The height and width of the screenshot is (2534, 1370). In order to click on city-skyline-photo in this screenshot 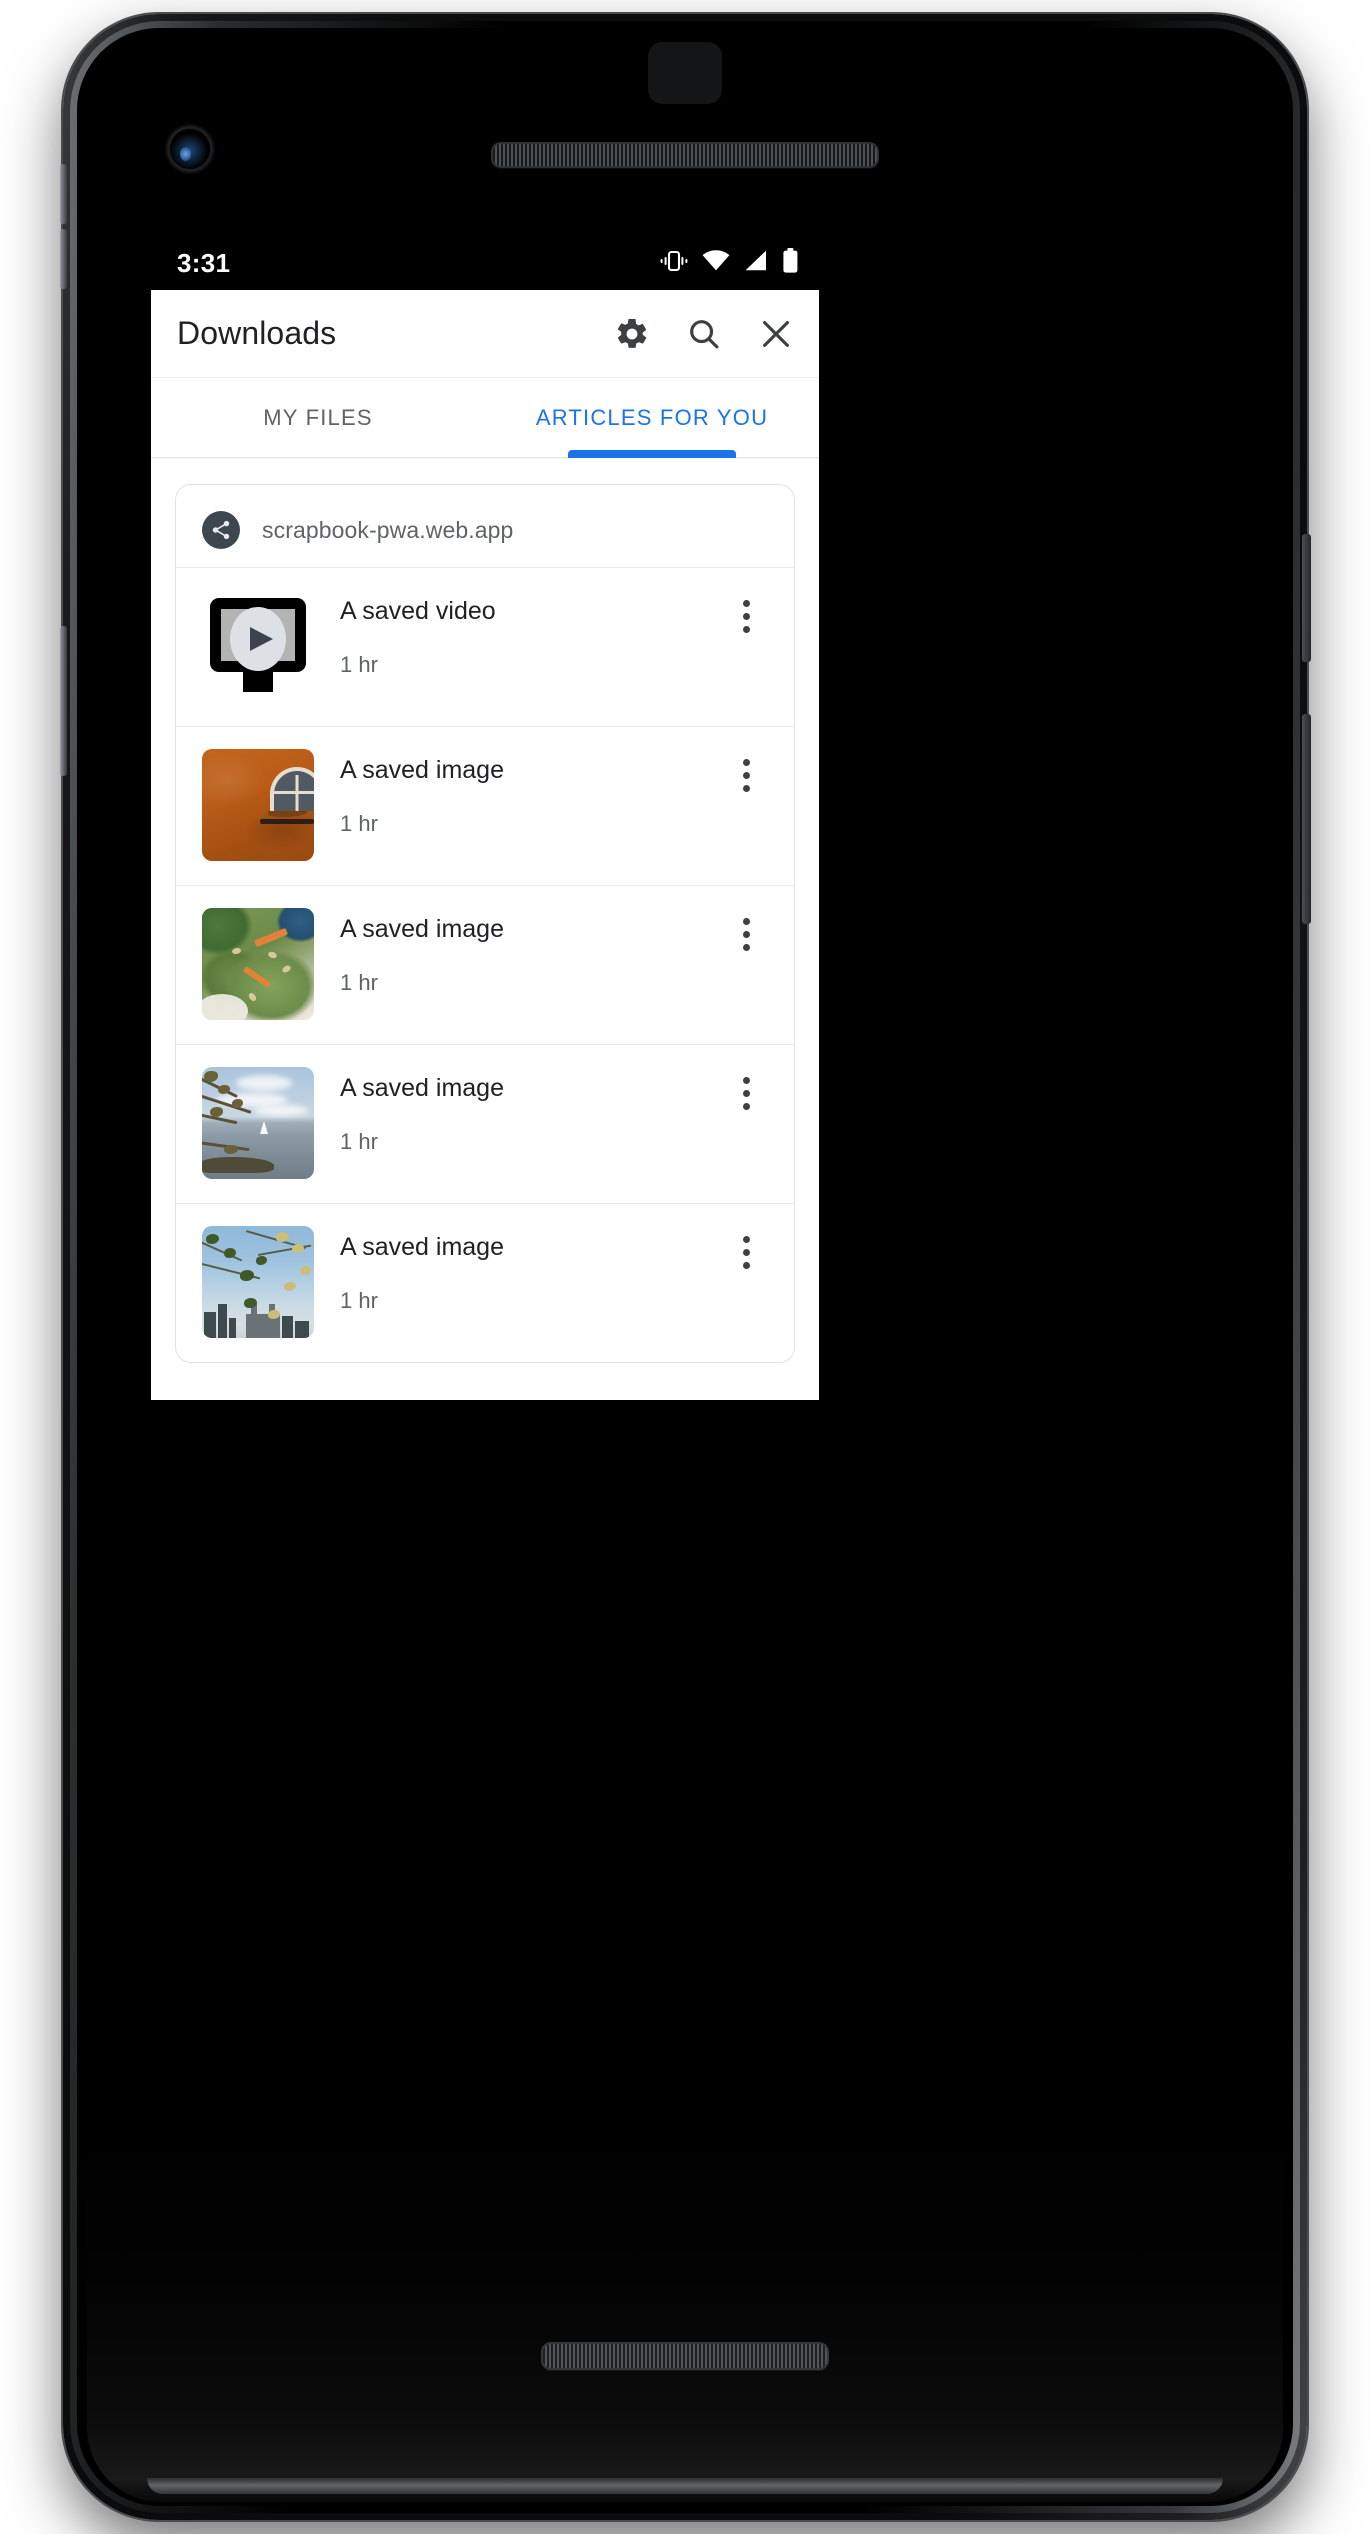, I will do `click(258, 1282)`.